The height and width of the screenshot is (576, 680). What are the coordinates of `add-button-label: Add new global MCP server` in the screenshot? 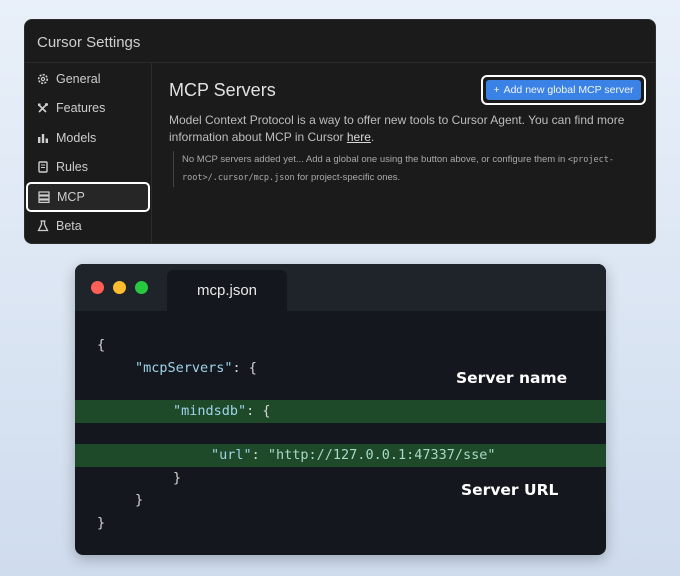 It's located at (568, 90).